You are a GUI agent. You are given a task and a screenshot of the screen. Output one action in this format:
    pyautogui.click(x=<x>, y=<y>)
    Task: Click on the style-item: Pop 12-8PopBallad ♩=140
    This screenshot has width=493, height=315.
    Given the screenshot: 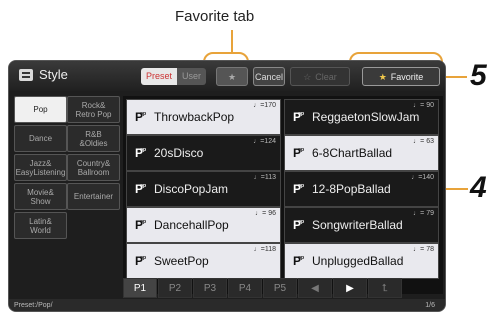 What is the action you would take?
    pyautogui.click(x=361, y=189)
    